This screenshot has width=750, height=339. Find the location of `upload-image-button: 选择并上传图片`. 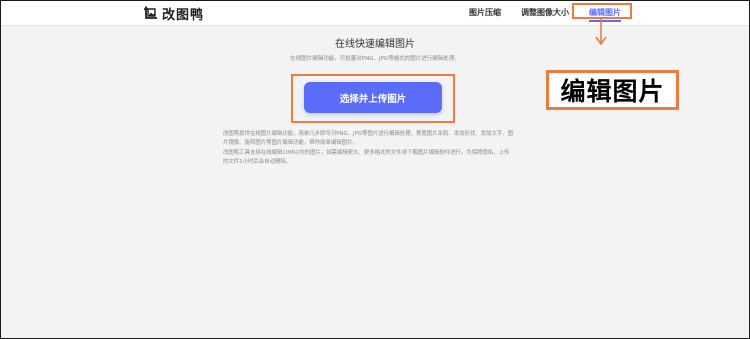

upload-image-button: 选择并上传图片 is located at coordinates (373, 97).